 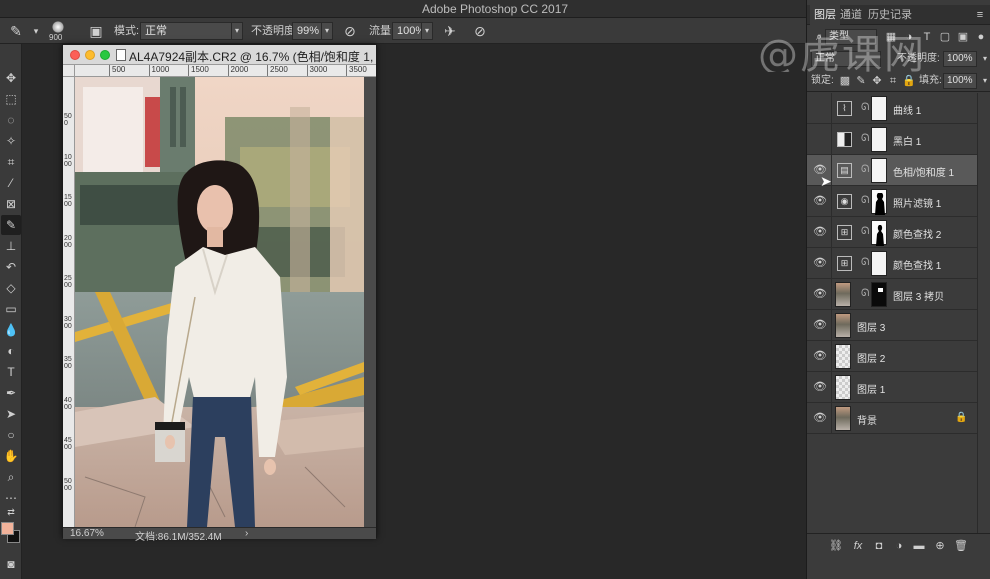 I want to click on marquee-tool-icon: ⬚, so click(x=11, y=99).